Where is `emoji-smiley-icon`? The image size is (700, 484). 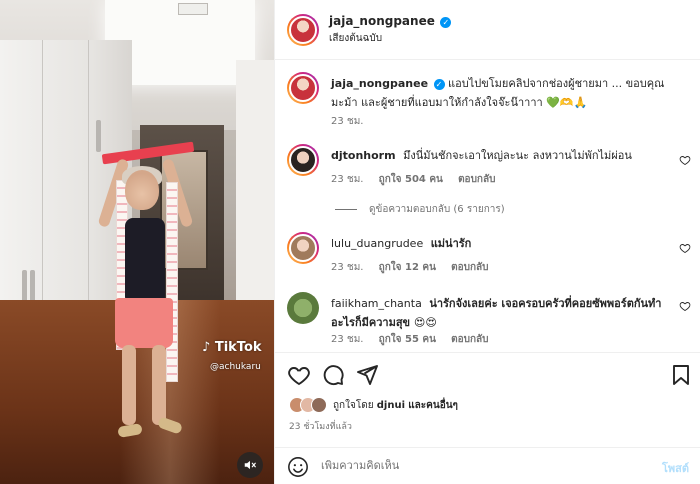 emoji-smiley-icon is located at coordinates (298, 467).